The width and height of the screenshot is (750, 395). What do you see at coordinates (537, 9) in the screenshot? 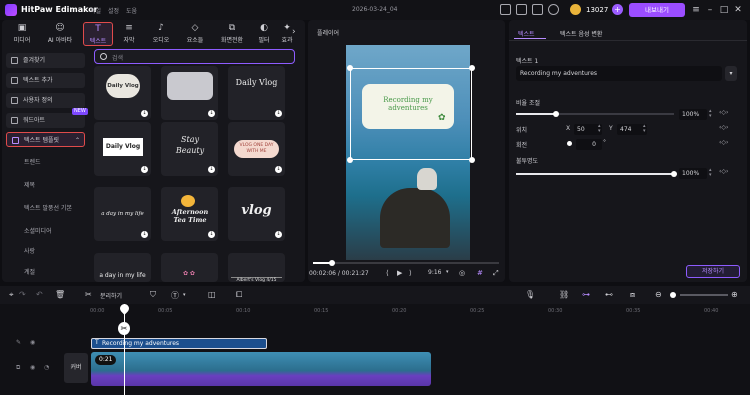
I see `store-icon` at bounding box center [537, 9].